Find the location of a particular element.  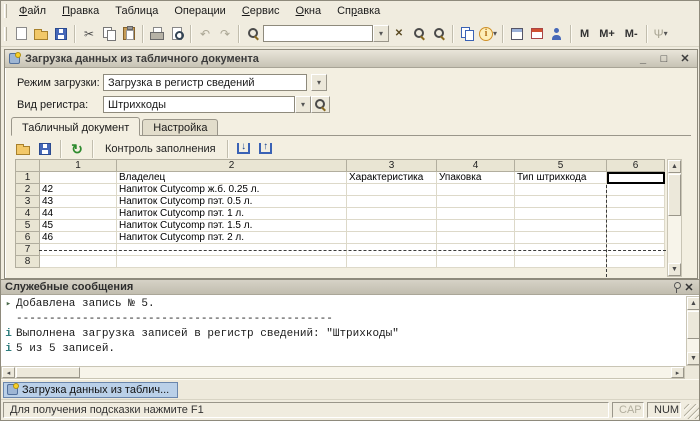

cell: 46 is located at coordinates (78, 237).